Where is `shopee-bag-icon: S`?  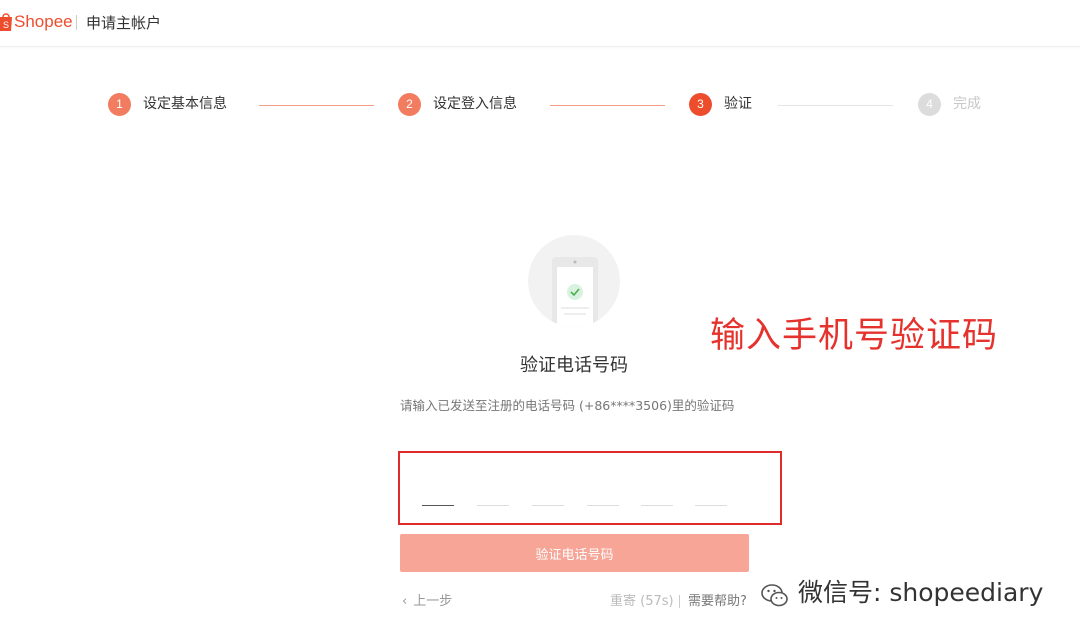
shopee-bag-icon: S is located at coordinates (6, 22).